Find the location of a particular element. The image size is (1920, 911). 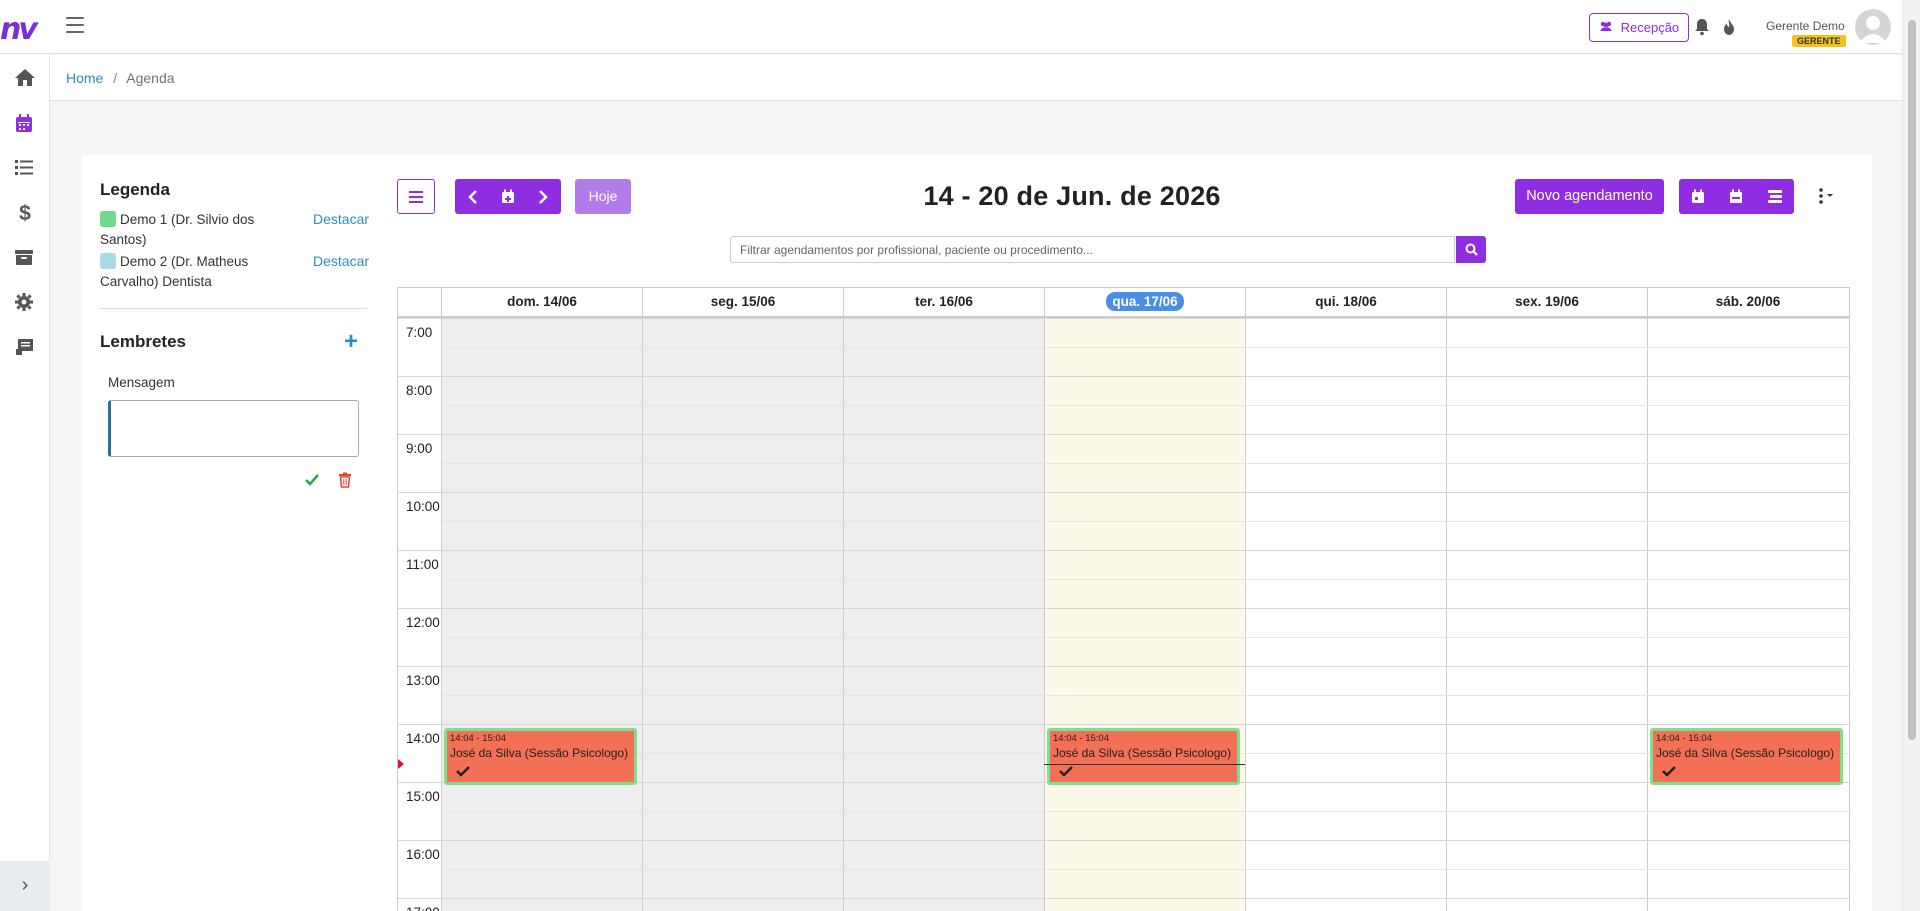

day-header-label: sáb. 20/06 is located at coordinates (1748, 301).